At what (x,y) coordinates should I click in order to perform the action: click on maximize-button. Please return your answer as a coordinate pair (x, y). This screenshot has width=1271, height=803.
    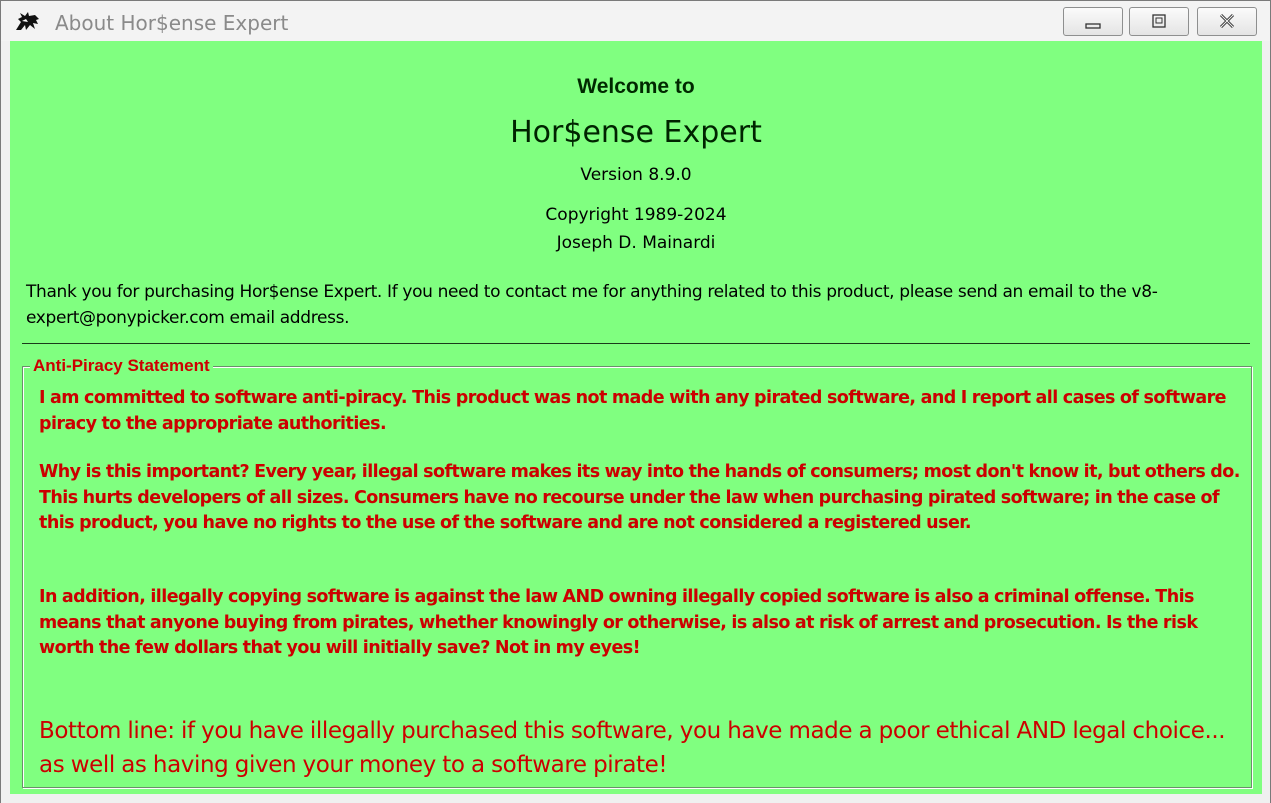
    Looking at the image, I should click on (1159, 21).